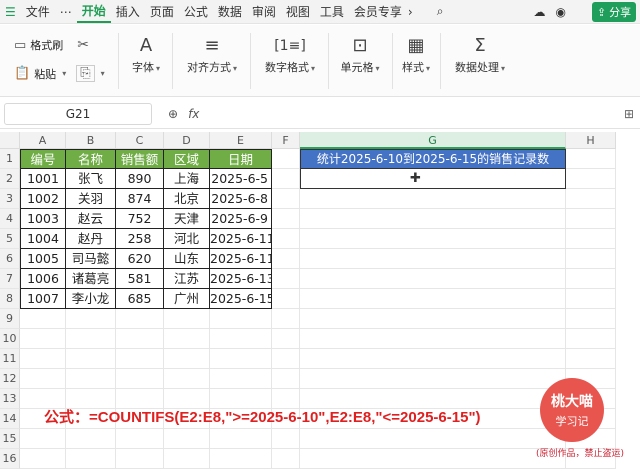  Describe the element at coordinates (10, 259) in the screenshot. I see `row-header-6: 6` at that location.